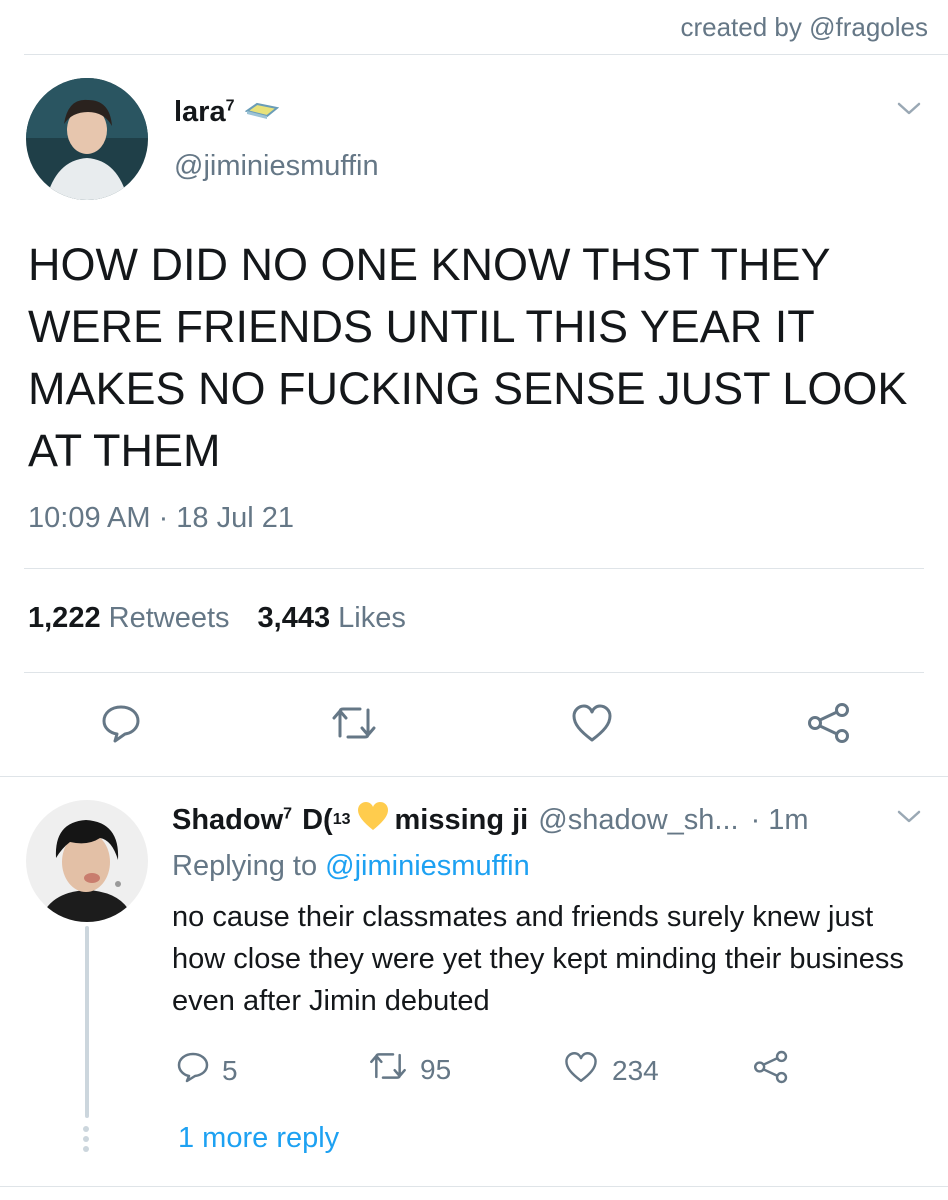 Image resolution: width=948 pixels, height=1200 pixels. What do you see at coordinates (372, 618) in the screenshot?
I see `likes-label: Likes` at bounding box center [372, 618].